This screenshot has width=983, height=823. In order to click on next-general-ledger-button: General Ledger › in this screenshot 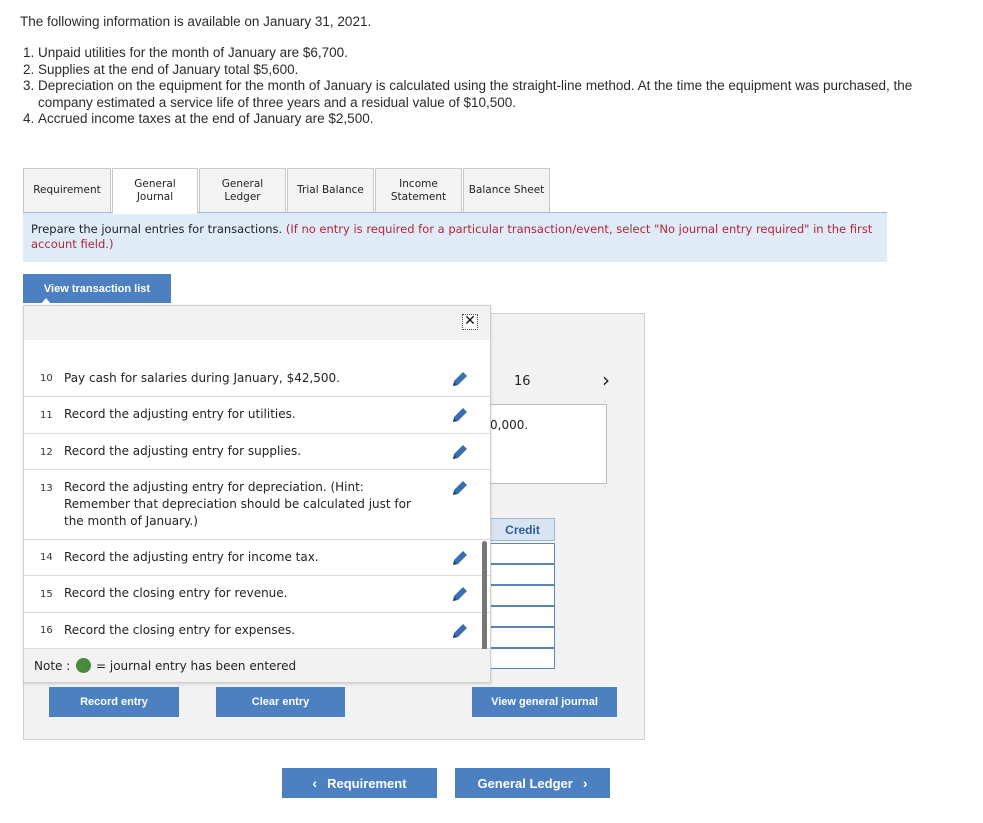, I will do `click(532, 783)`.